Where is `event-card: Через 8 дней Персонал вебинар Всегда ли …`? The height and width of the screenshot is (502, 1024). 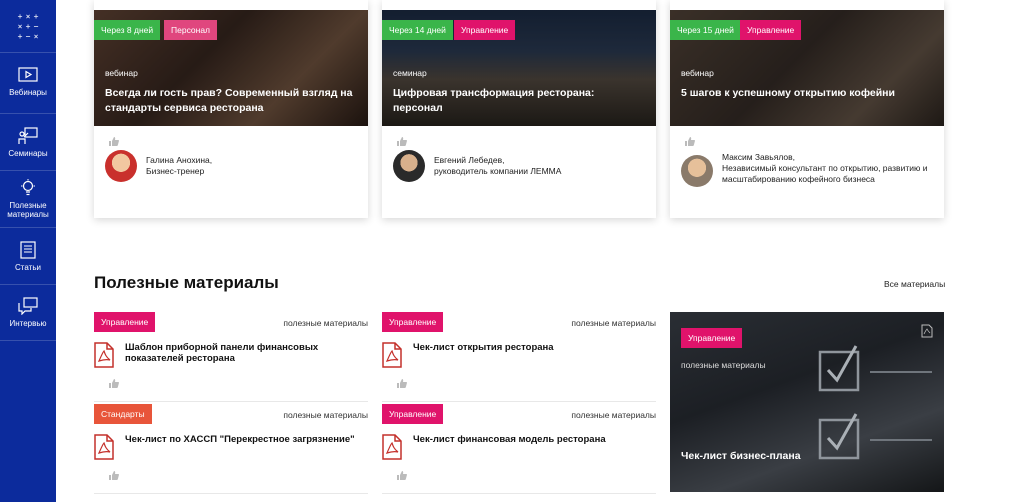
event-card: Через 8 дней Персонал вебинар Всегда ли … is located at coordinates (231, 109).